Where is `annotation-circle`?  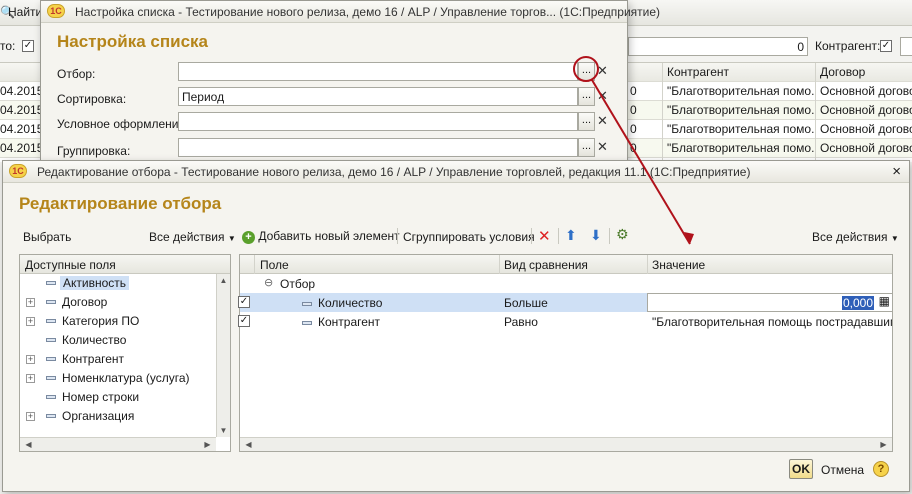
annotation-circle is located at coordinates (586, 69).